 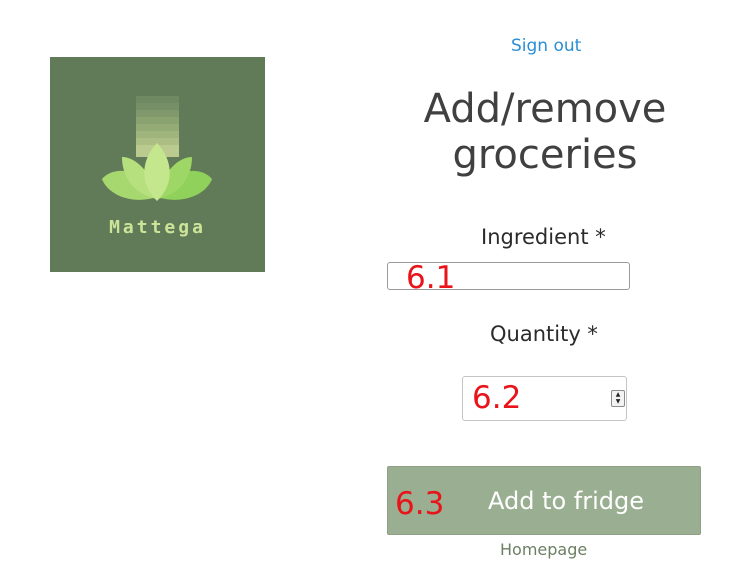 I want to click on lotus-icon, so click(x=157, y=148).